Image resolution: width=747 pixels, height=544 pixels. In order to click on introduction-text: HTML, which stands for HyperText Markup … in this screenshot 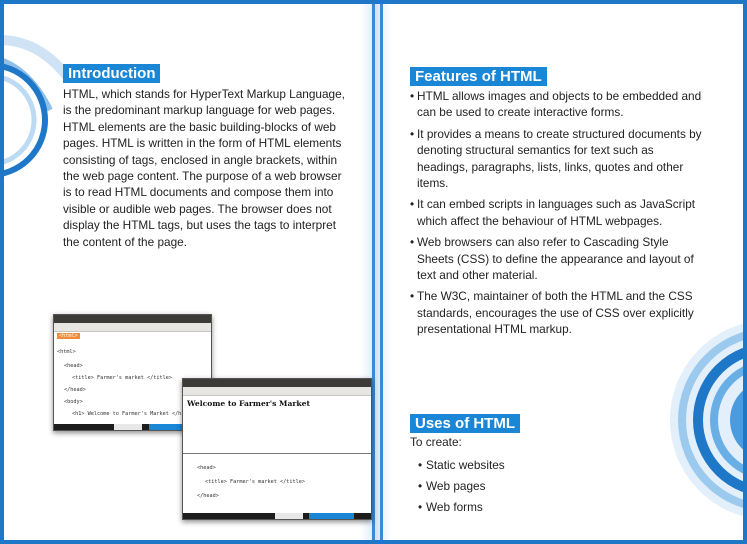, I will do `click(204, 168)`.